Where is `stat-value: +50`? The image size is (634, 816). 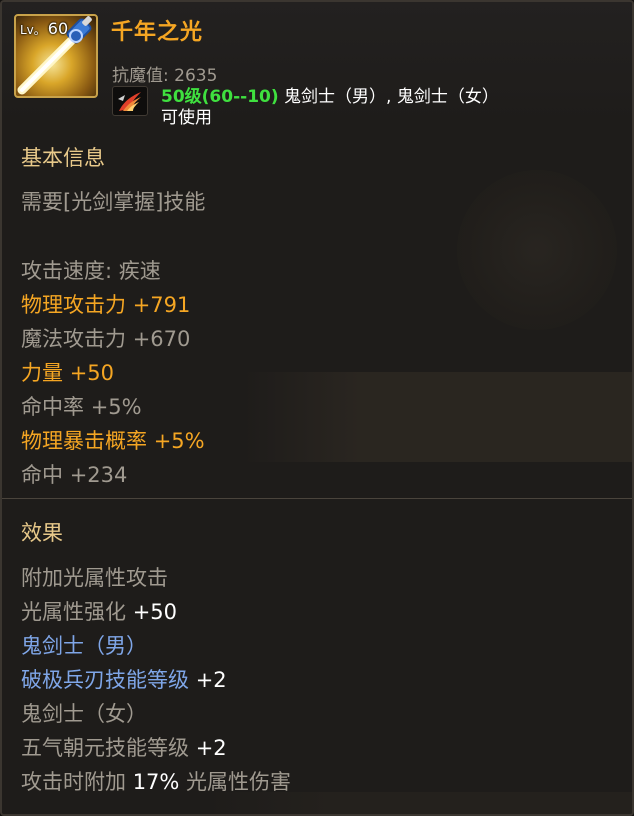 stat-value: +50 is located at coordinates (92, 373).